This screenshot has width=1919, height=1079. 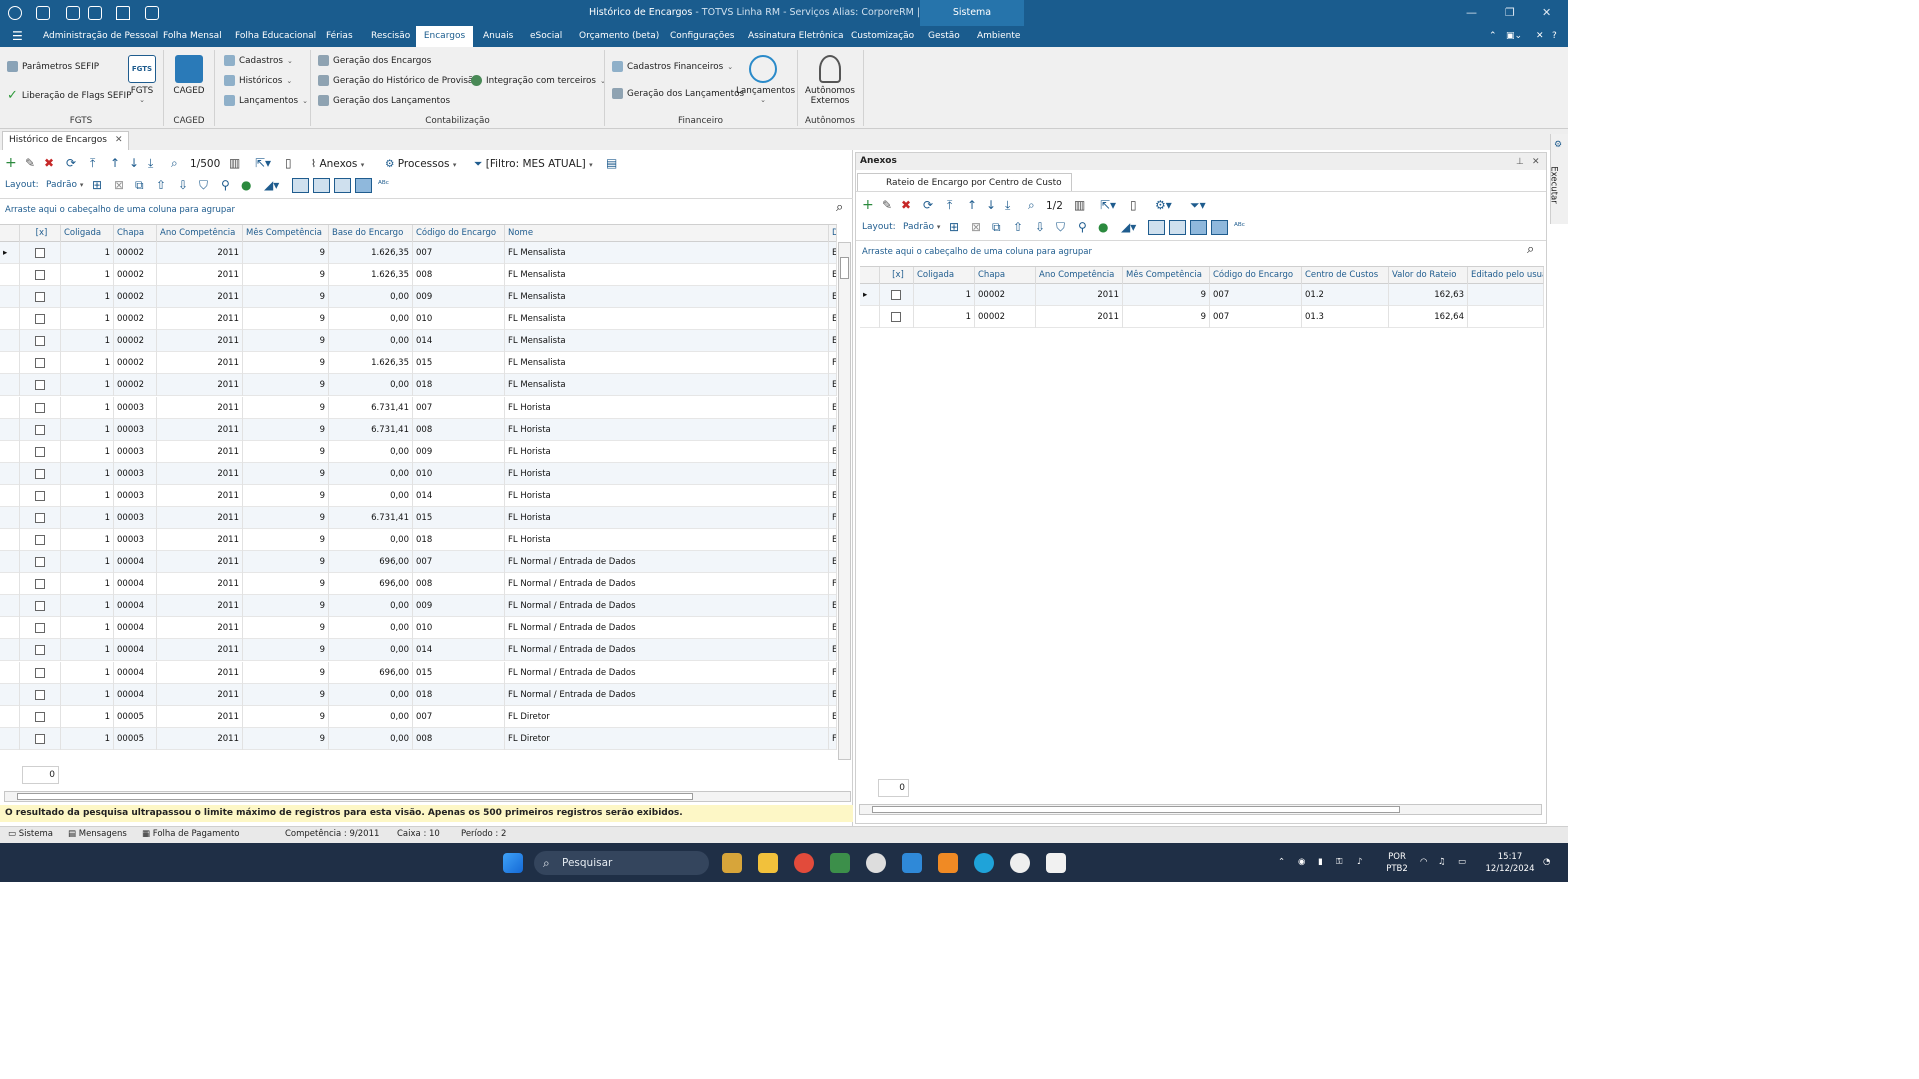 I want to click on side-tab-executar: ⚙ Executar, so click(x=1558, y=179).